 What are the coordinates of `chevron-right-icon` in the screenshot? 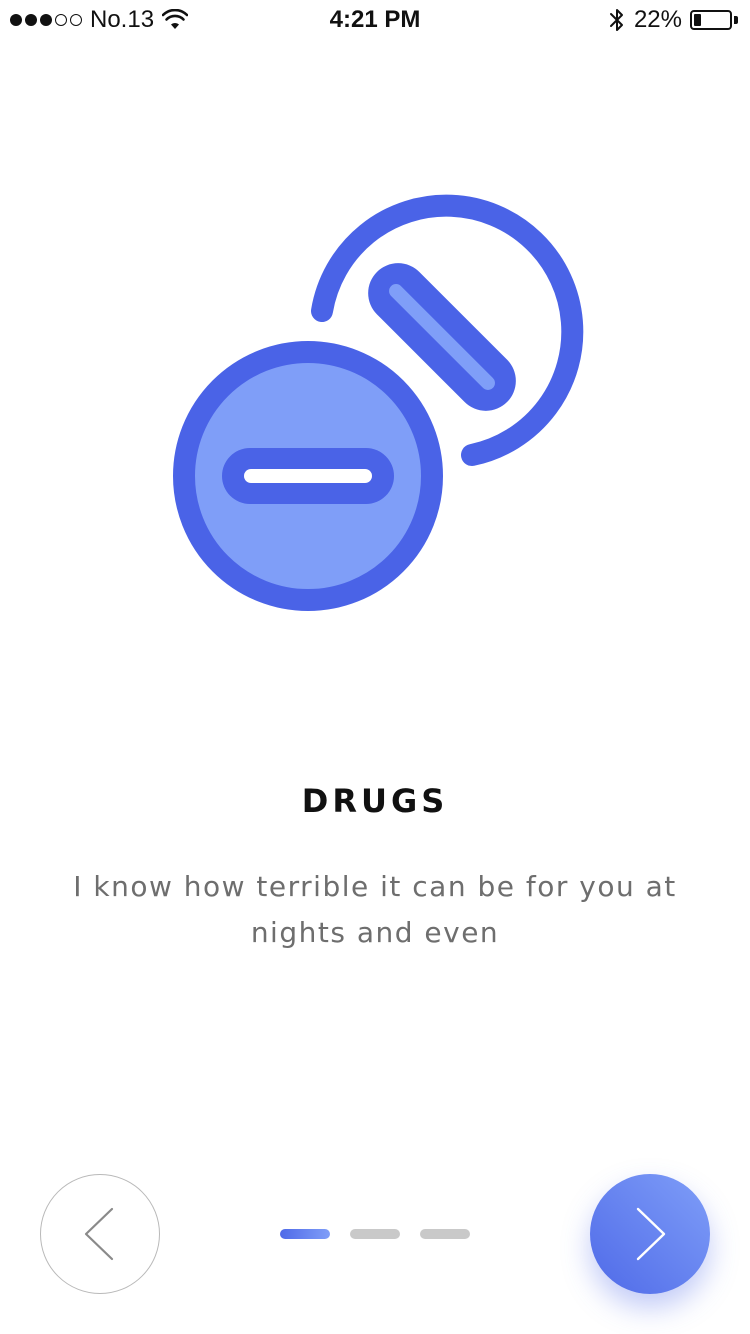 It's located at (651, 1234).